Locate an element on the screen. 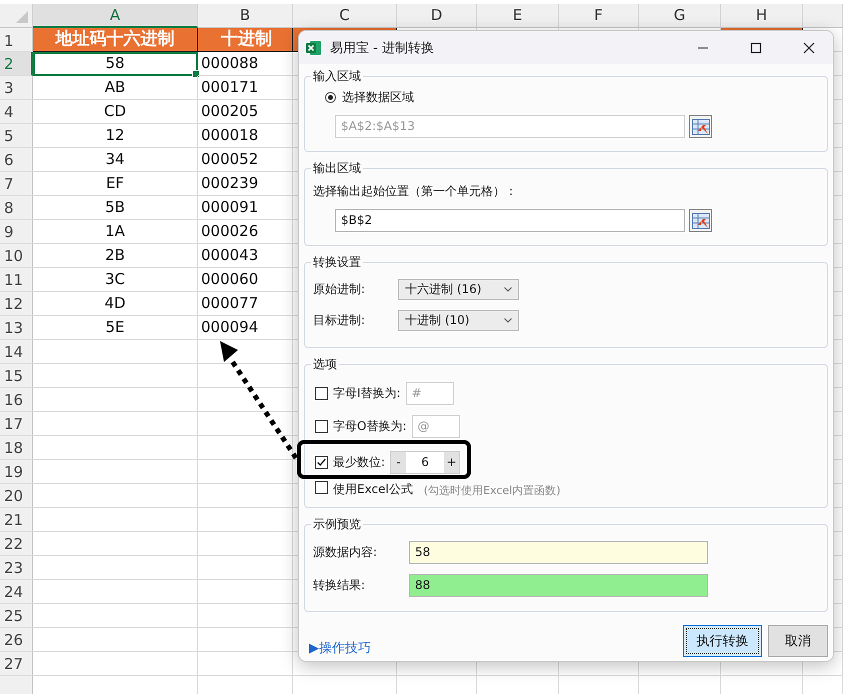 The width and height of the screenshot is (843, 694). close-icon is located at coordinates (809, 48).